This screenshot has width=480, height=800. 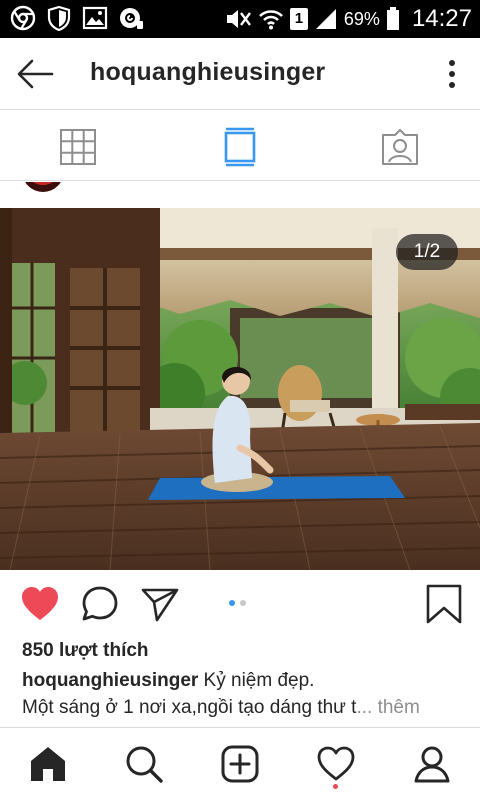 I want to click on more-vertical-icon, so click(x=452, y=74).